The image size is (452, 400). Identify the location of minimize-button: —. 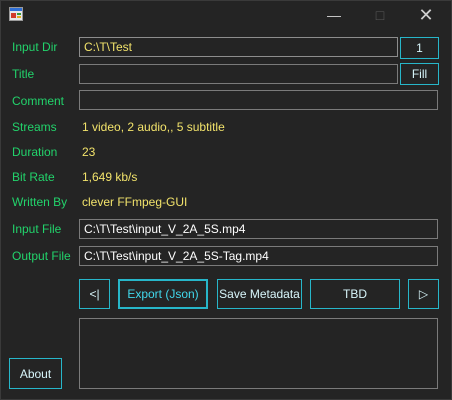
(334, 15).